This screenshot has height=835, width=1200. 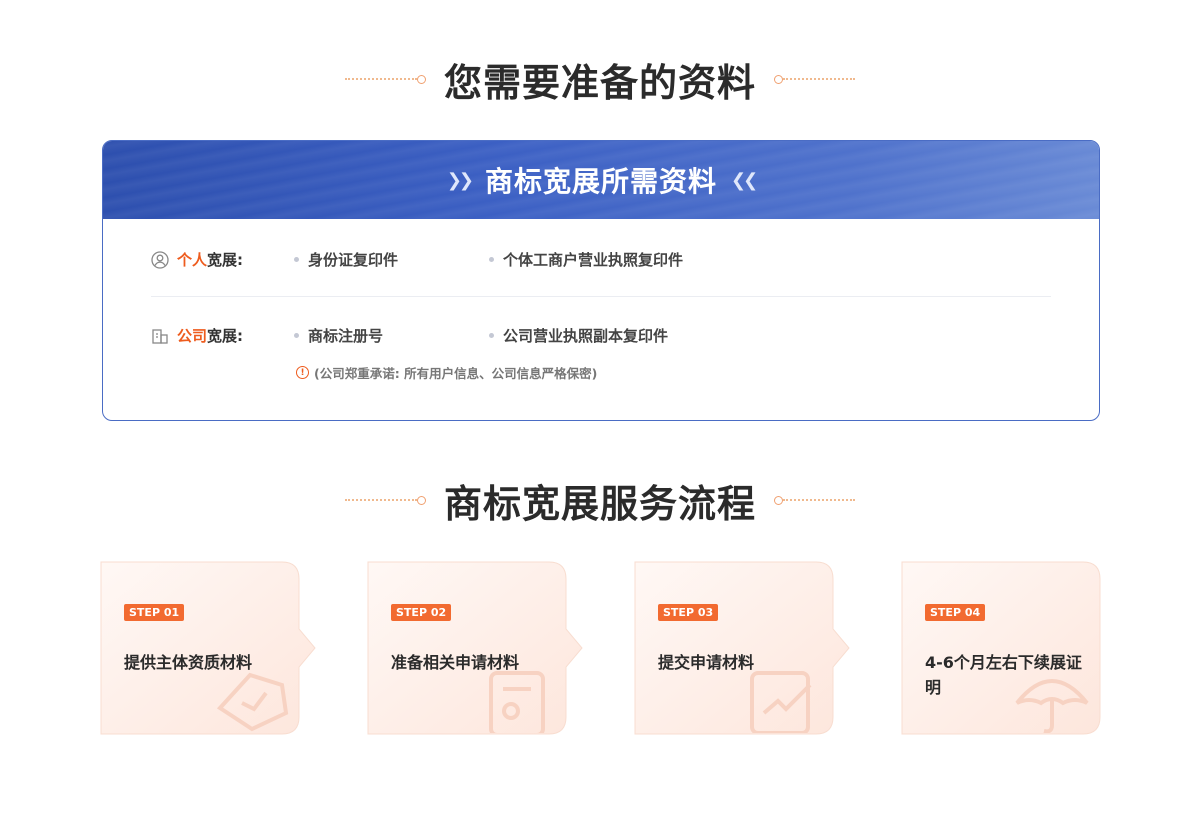 I want to click on step-badge: STEP 03, so click(x=688, y=612).